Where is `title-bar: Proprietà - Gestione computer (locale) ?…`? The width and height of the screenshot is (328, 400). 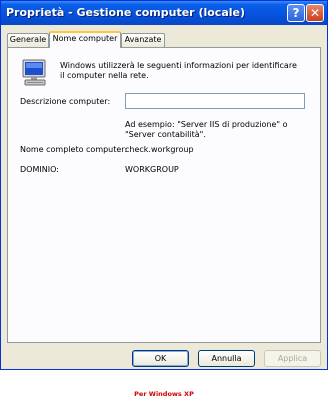
title-bar: Proprietà - Gestione computer (locale) ?… is located at coordinates (164, 13).